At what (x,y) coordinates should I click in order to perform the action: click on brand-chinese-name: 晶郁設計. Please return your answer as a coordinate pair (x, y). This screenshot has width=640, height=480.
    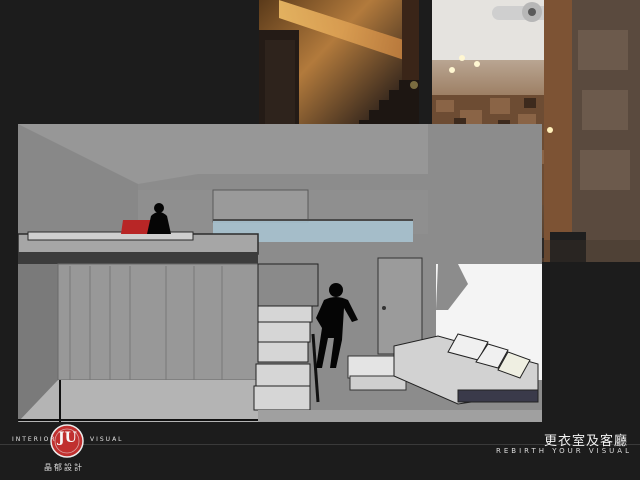
    Looking at the image, I should click on (64, 467).